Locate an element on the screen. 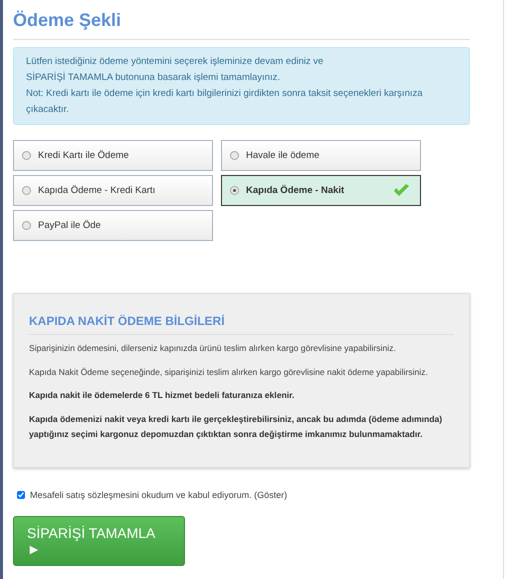 The height and width of the screenshot is (579, 509). info-paragraph: Kapıda Nakit Ödeme seçeneğinde, siparişinizi teslim alırken kargo görevlisine nakit ödeme yapabilirsiniz. is located at coordinates (229, 372).